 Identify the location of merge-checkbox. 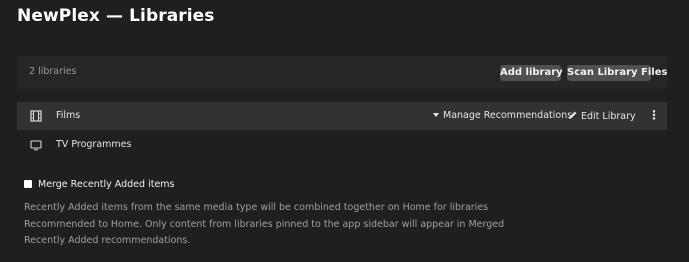
(28, 184).